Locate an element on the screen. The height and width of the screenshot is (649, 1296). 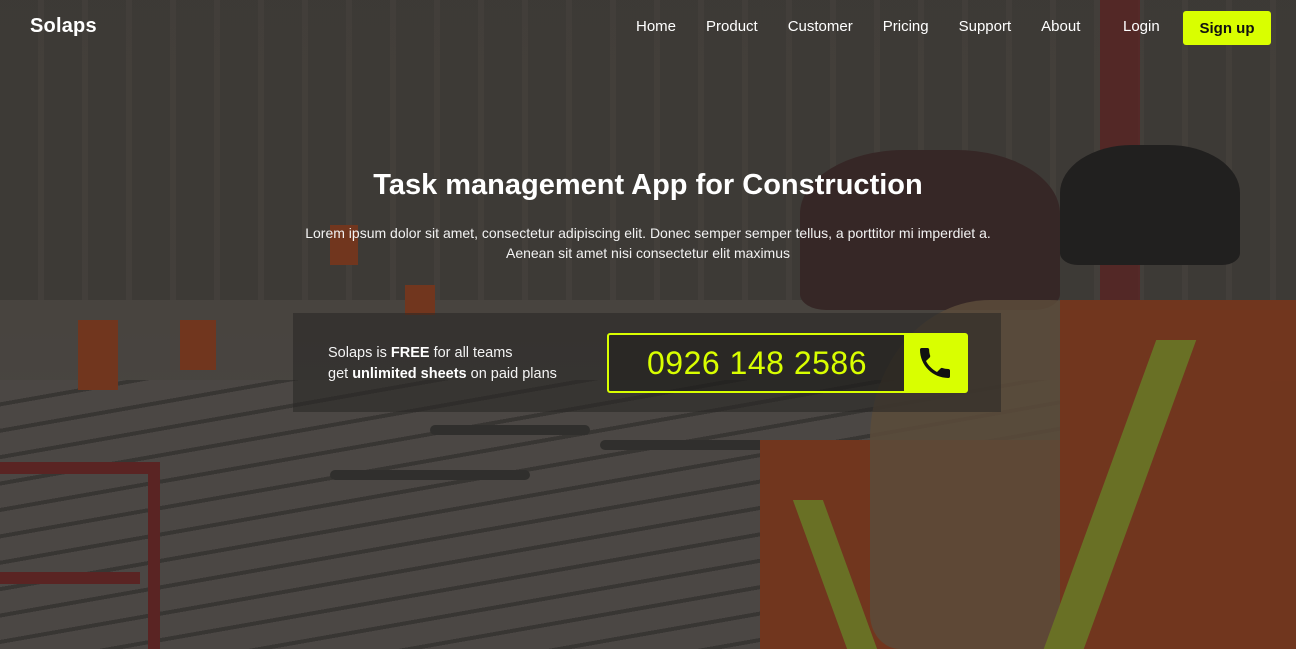
nav-home: Home is located at coordinates (656, 27).